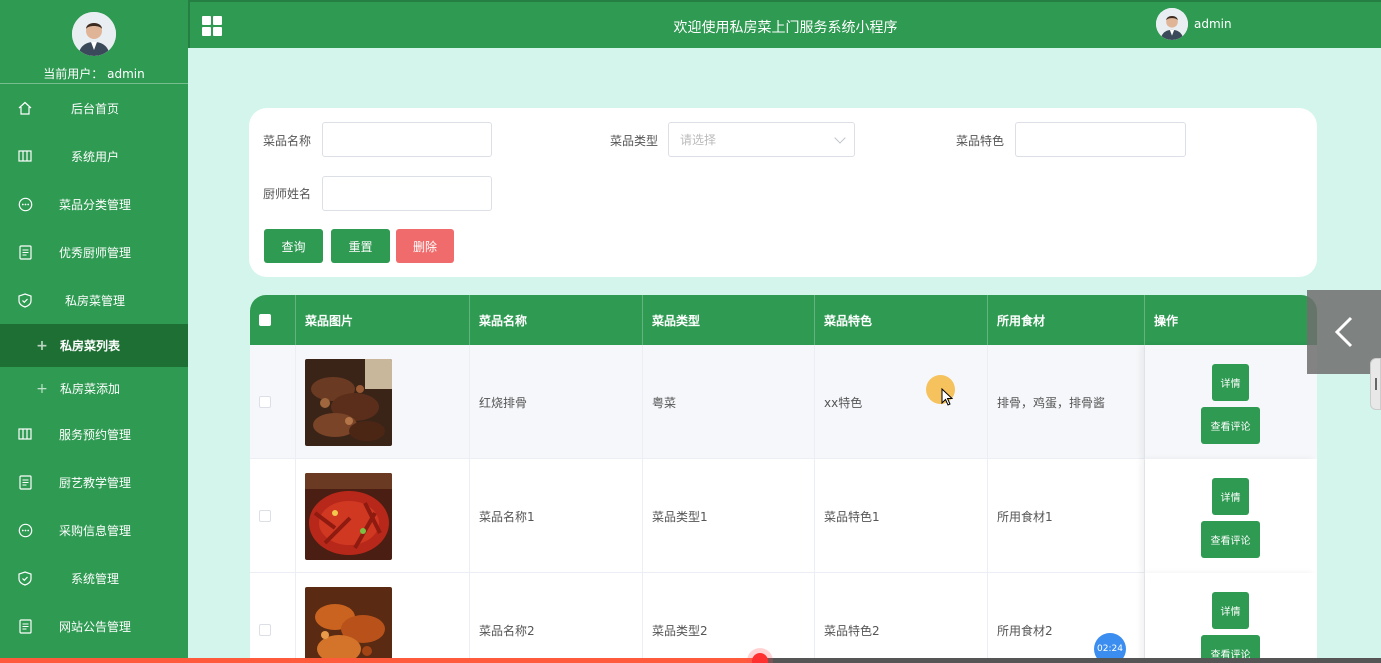  Describe the element at coordinates (94, 74) in the screenshot. I see `current-user-label: 当前用户： admin` at that location.